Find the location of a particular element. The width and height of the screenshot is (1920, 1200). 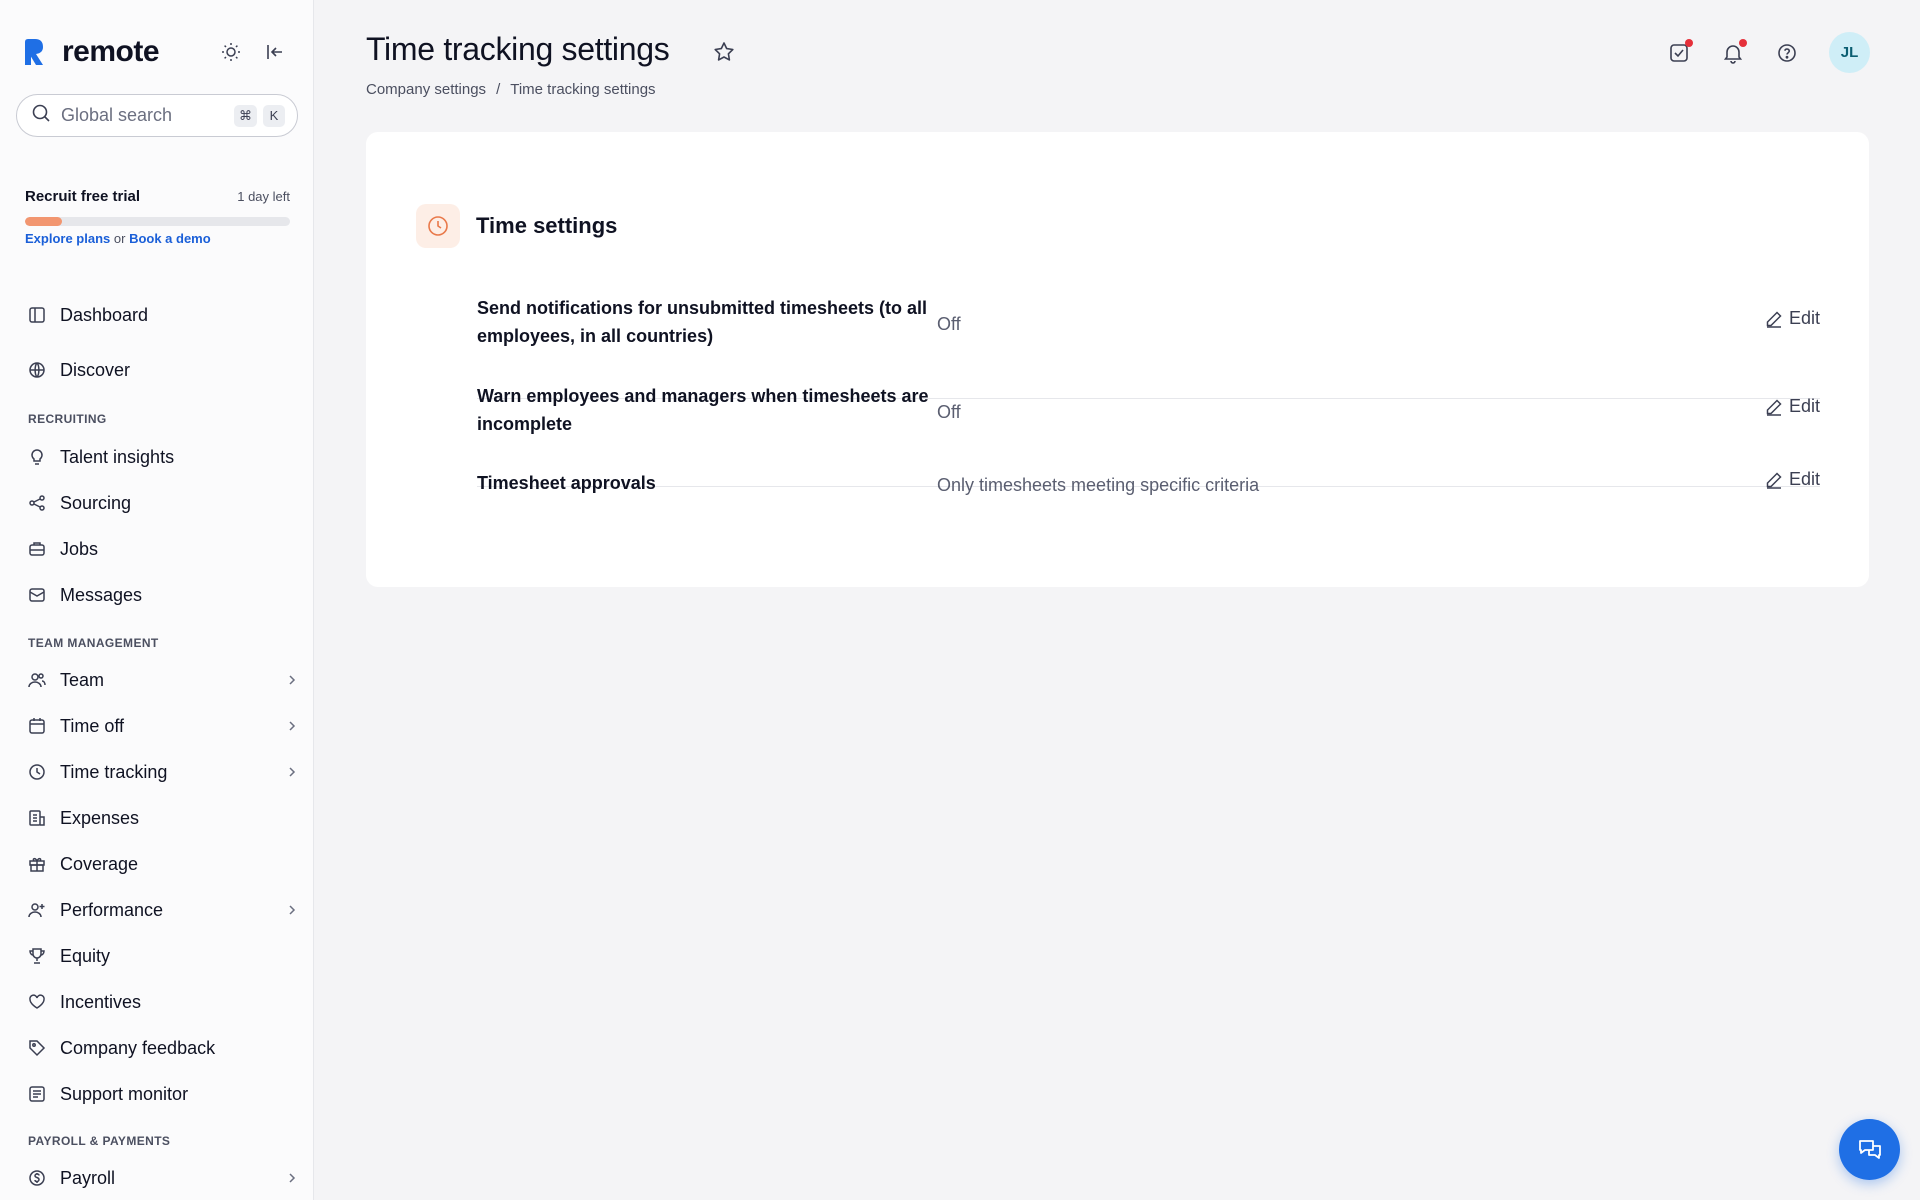

sidebar-item-jobs: Jobs is located at coordinates (163, 549).